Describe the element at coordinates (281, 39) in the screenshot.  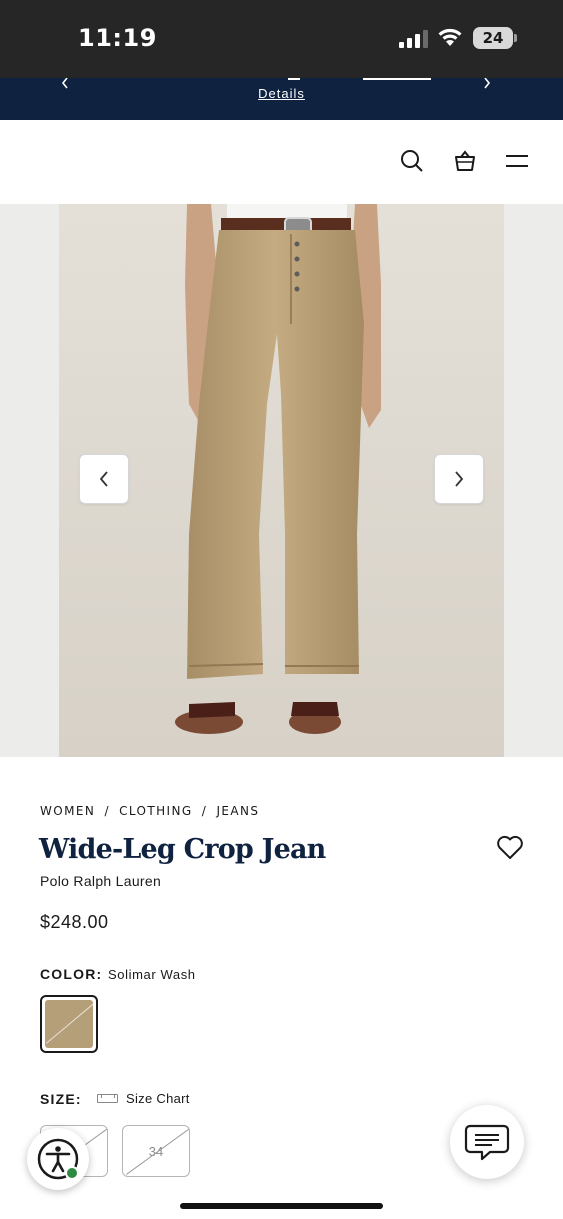
I see `status-bar: 11:19 24` at that location.